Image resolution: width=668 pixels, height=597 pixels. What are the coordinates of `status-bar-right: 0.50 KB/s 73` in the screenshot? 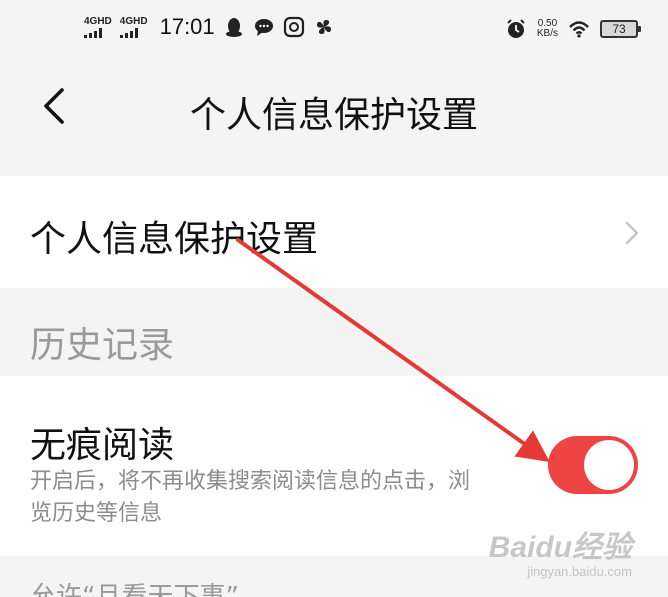 It's located at (573, 29).